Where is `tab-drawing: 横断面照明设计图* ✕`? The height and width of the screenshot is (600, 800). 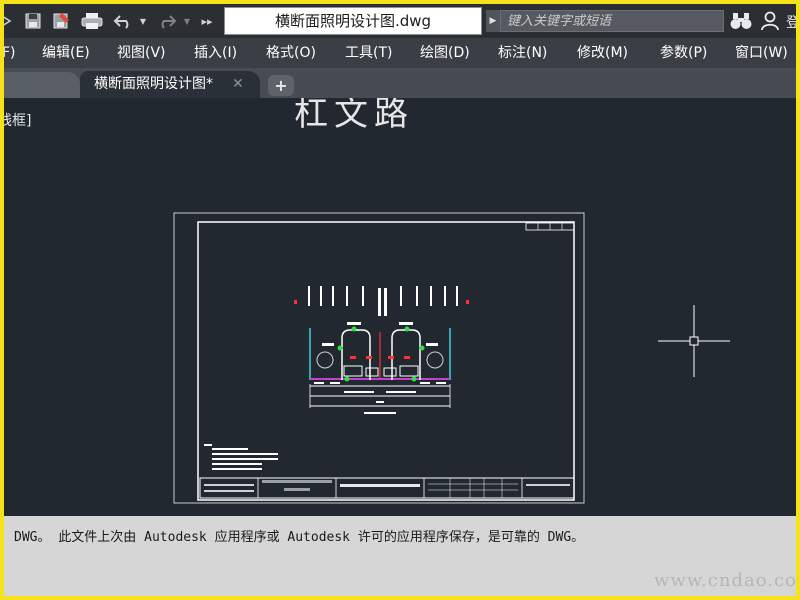 tab-drawing: 横断面照明设计图* ✕ is located at coordinates (170, 84).